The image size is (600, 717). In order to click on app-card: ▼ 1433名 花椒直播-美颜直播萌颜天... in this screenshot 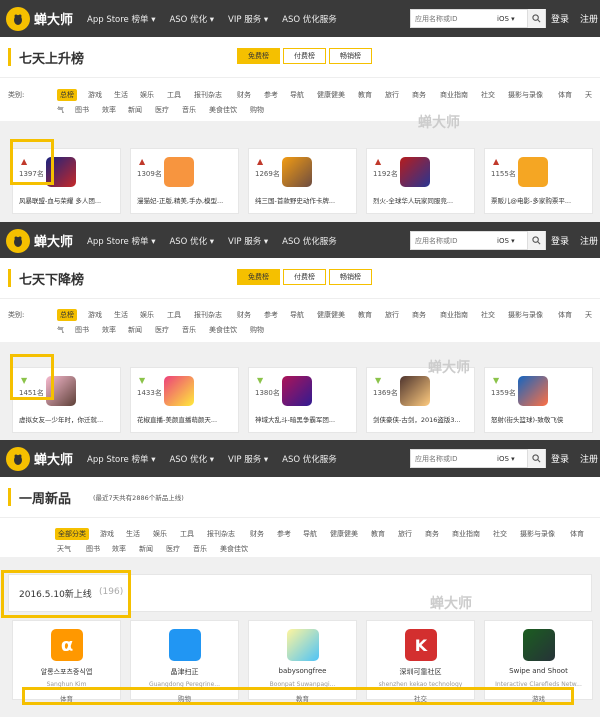, I will do `click(184, 400)`.